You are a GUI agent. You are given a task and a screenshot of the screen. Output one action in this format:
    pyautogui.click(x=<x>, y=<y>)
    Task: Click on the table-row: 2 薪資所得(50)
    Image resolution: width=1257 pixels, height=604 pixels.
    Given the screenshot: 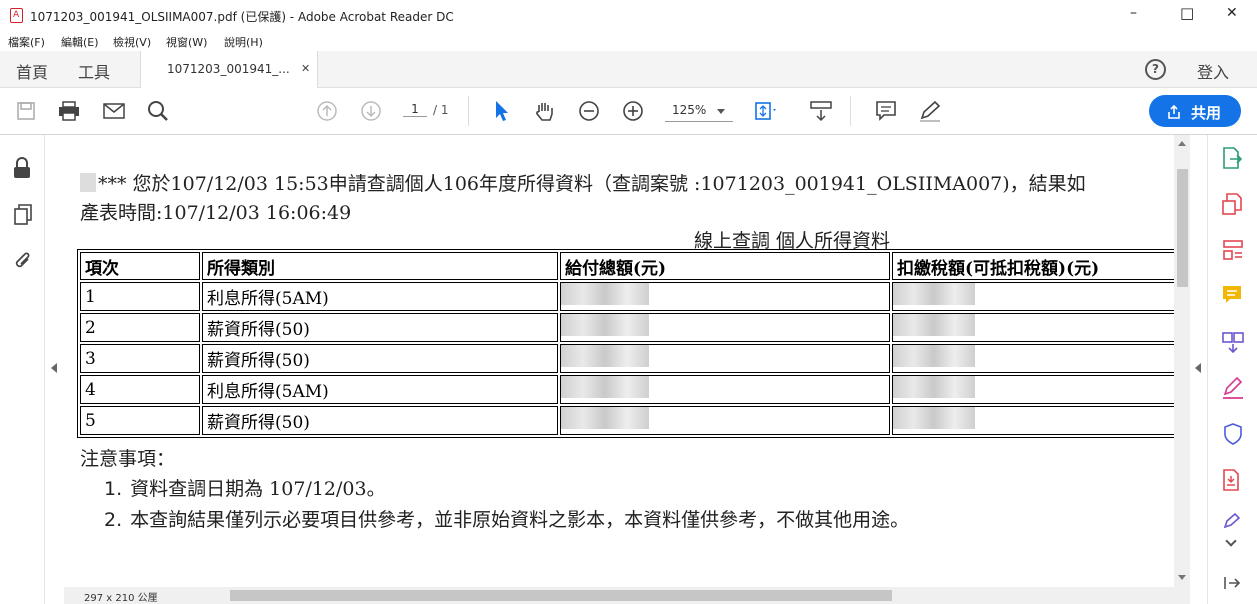 What is the action you would take?
    pyautogui.click(x=627, y=327)
    